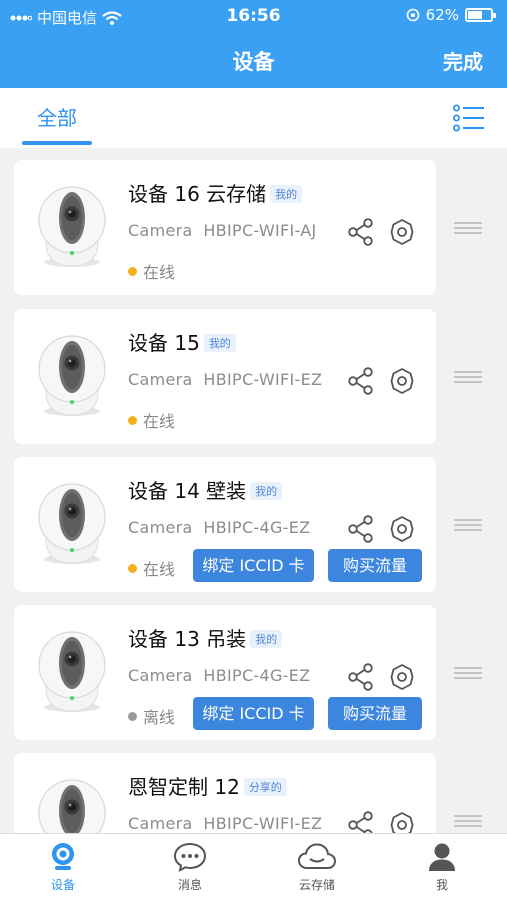 The image size is (507, 900). What do you see at coordinates (463, 60) in the screenshot?
I see `done-button: 完成` at bounding box center [463, 60].